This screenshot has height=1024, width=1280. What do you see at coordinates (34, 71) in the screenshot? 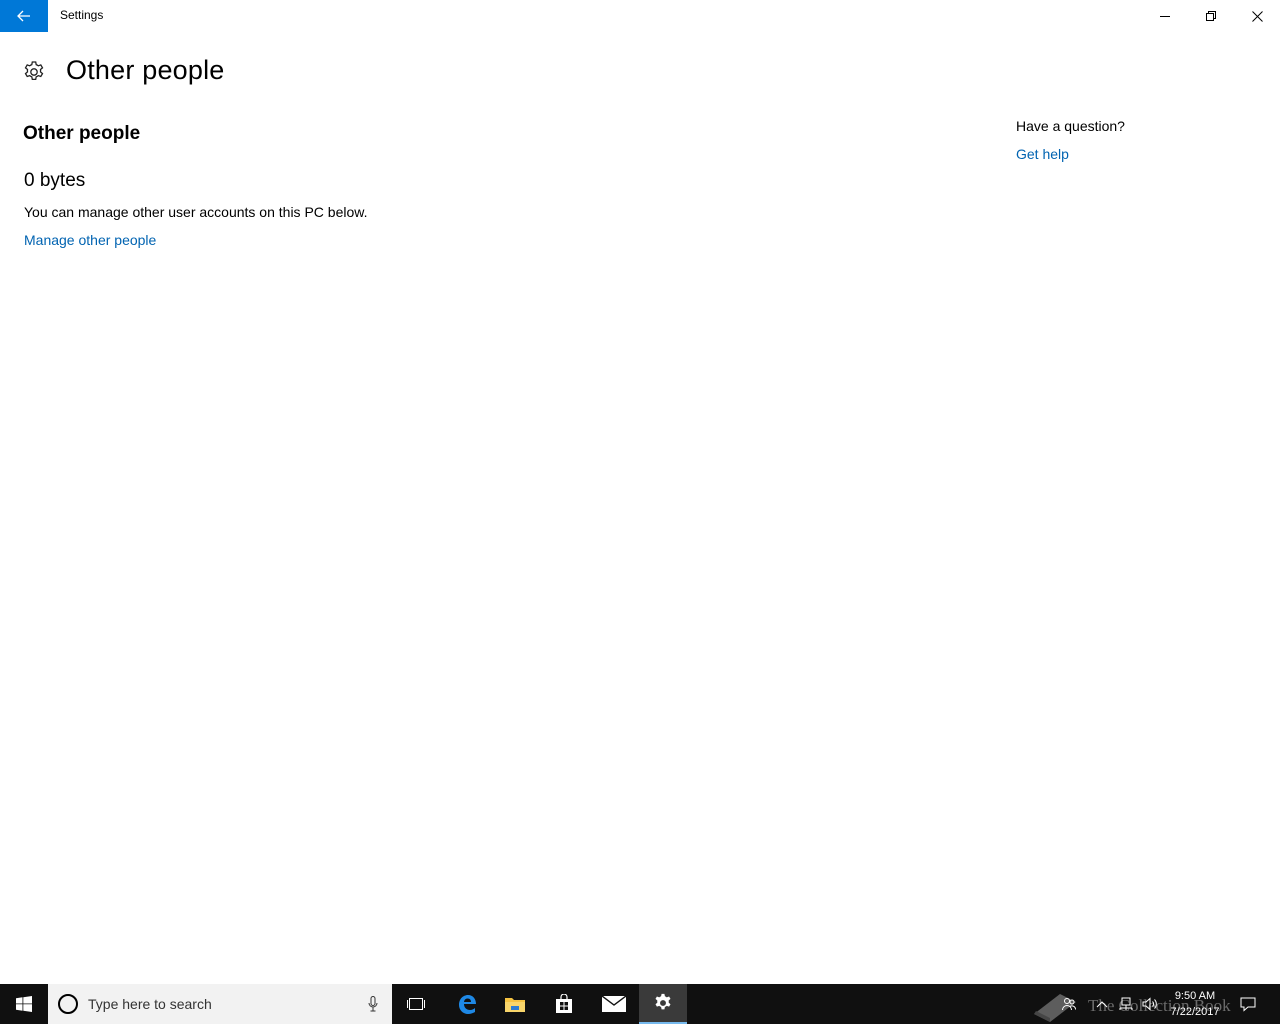
I see `gear-icon` at bounding box center [34, 71].